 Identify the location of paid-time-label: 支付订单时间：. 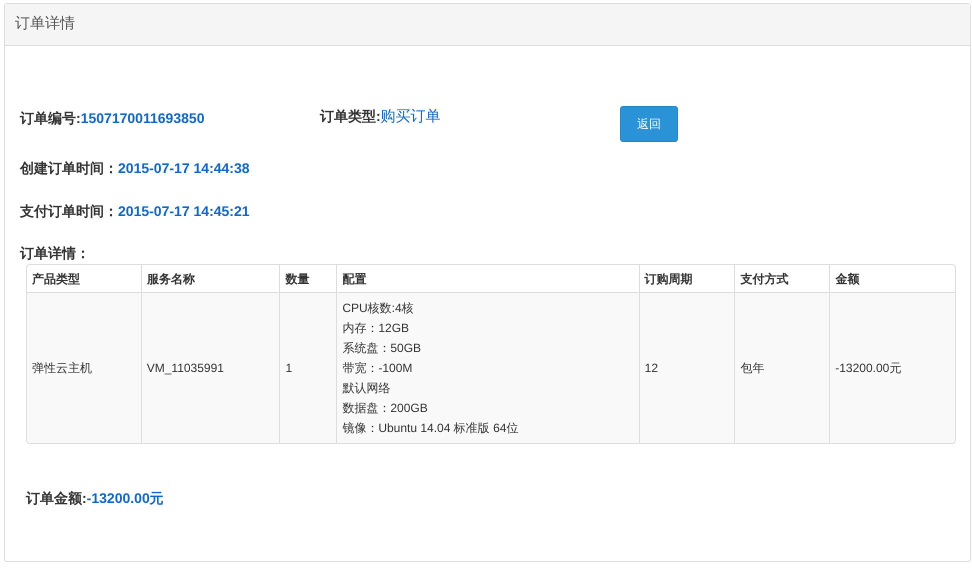
(69, 211).